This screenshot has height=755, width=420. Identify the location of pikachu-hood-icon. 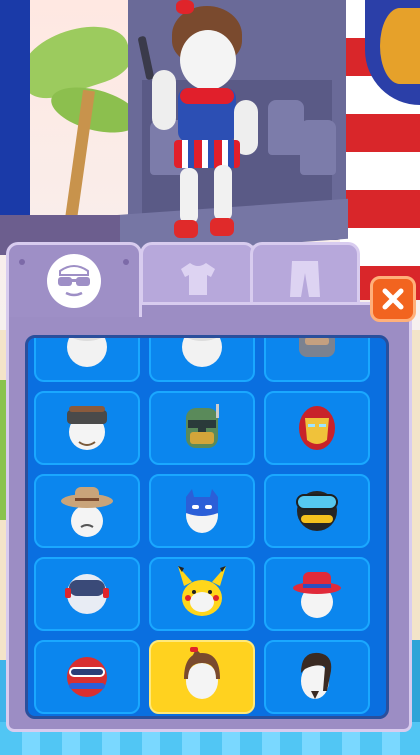
(202, 594).